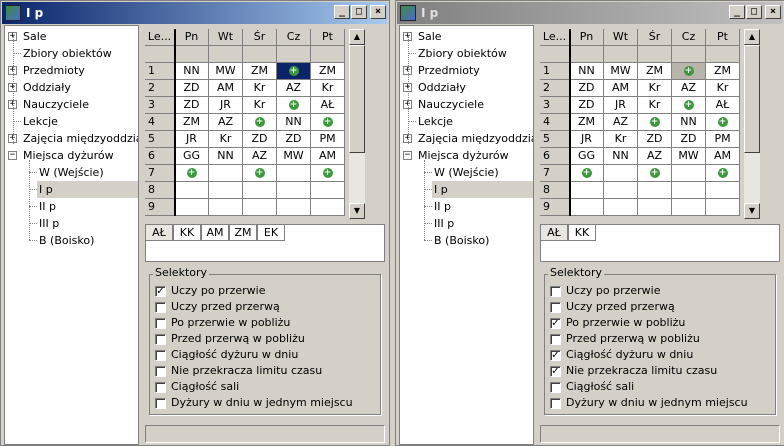 Image resolution: width=784 pixels, height=446 pixels. What do you see at coordinates (430, 36) in the screenshot?
I see `tree-item: Sale` at bounding box center [430, 36].